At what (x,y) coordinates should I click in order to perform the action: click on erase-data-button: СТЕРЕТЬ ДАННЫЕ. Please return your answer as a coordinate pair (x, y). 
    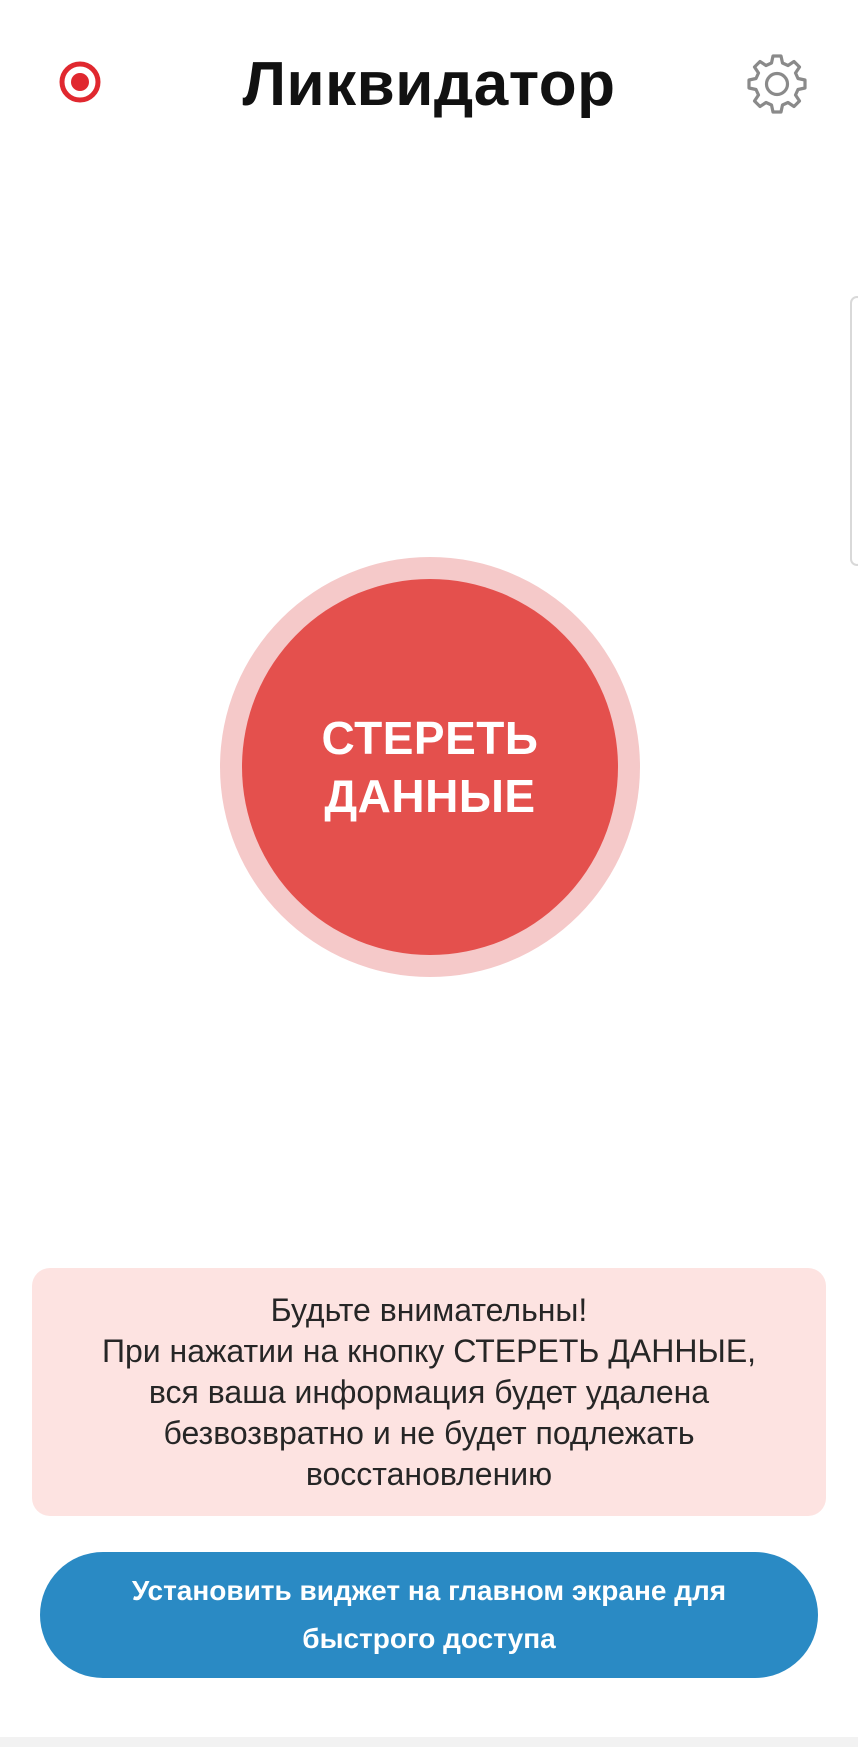
    Looking at the image, I should click on (430, 767).